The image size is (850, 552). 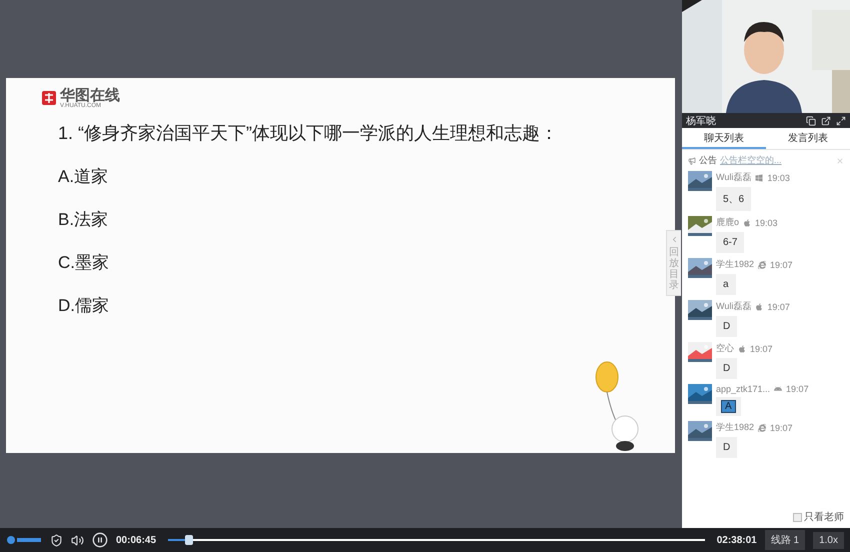 I want to click on popout-icon, so click(x=811, y=121).